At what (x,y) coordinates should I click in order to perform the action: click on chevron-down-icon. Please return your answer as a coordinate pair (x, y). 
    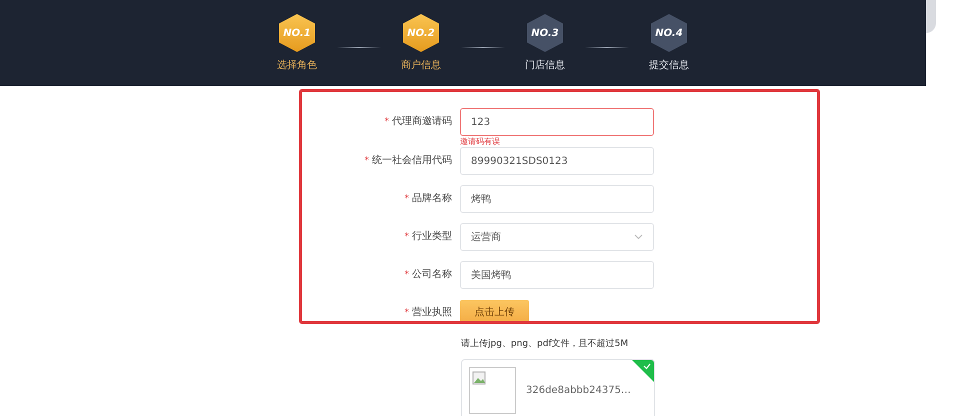
    Looking at the image, I should click on (638, 237).